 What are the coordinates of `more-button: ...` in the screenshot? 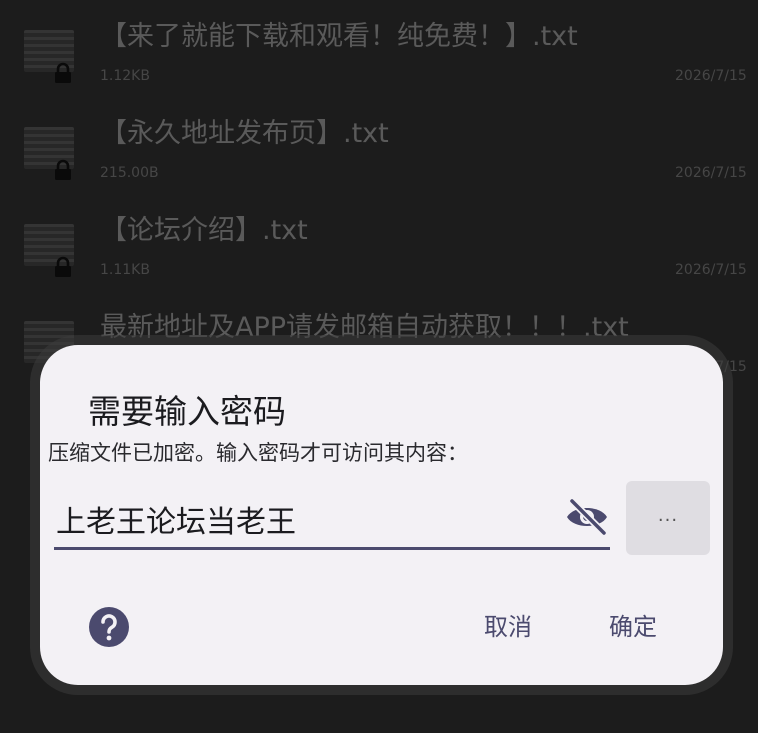 It's located at (668, 518).